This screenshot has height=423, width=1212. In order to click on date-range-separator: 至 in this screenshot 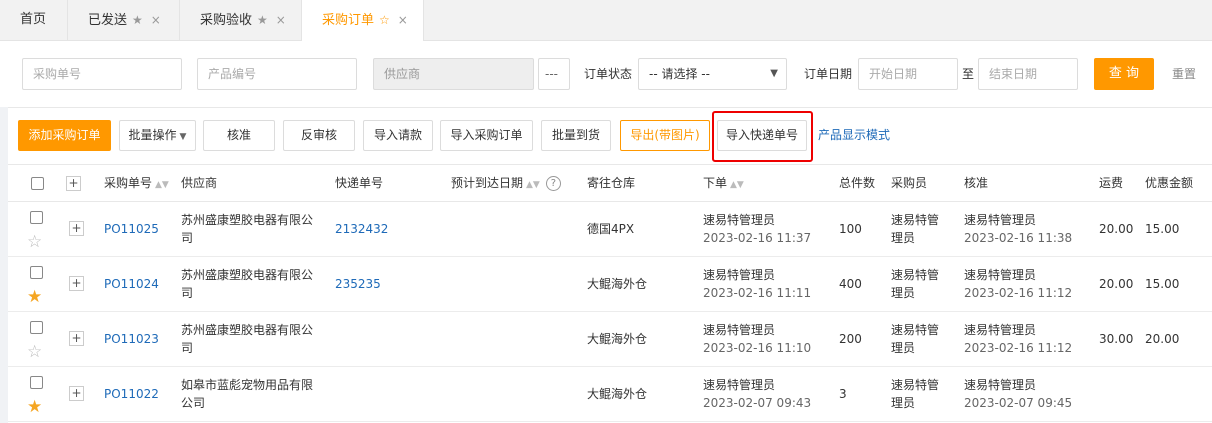, I will do `click(968, 74)`.